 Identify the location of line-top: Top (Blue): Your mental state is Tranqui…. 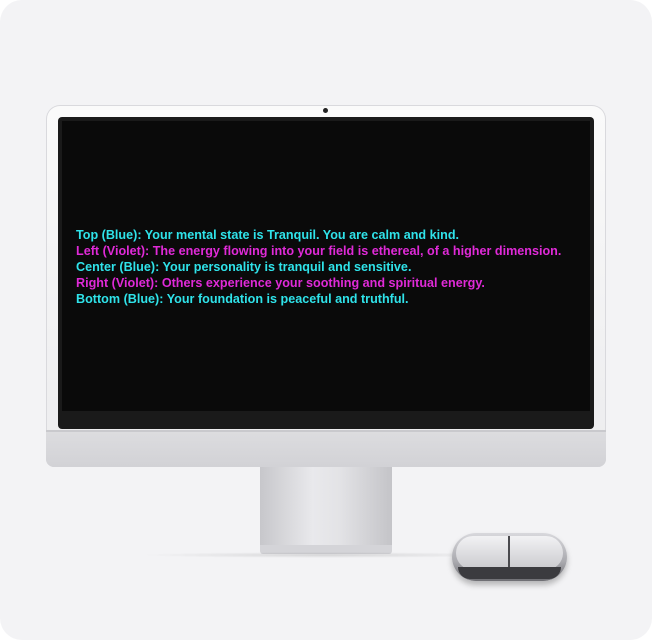
(268, 235).